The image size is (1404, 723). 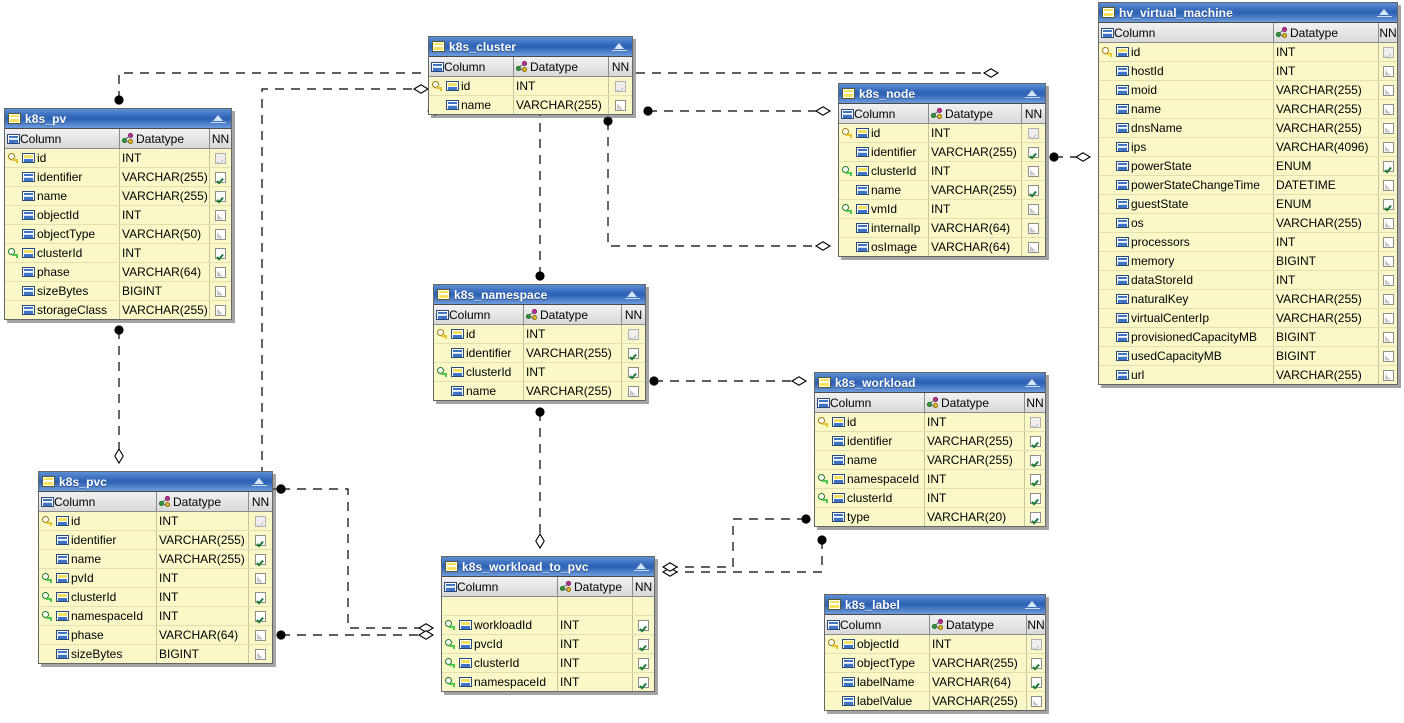 I want to click on table-row: virtualCenterIp VARCHAR(255), so click(x=1248, y=318).